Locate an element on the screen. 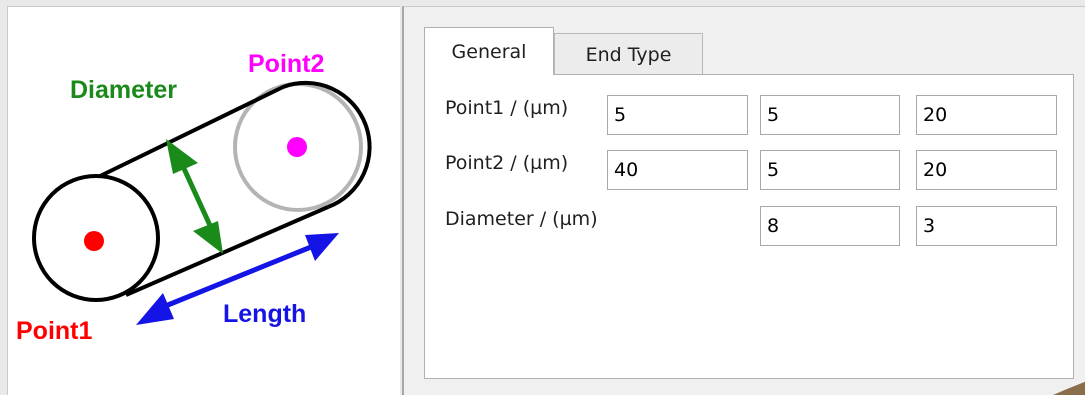 This screenshot has height=395, width=1085. point2-z-field: 20 is located at coordinates (986, 170).